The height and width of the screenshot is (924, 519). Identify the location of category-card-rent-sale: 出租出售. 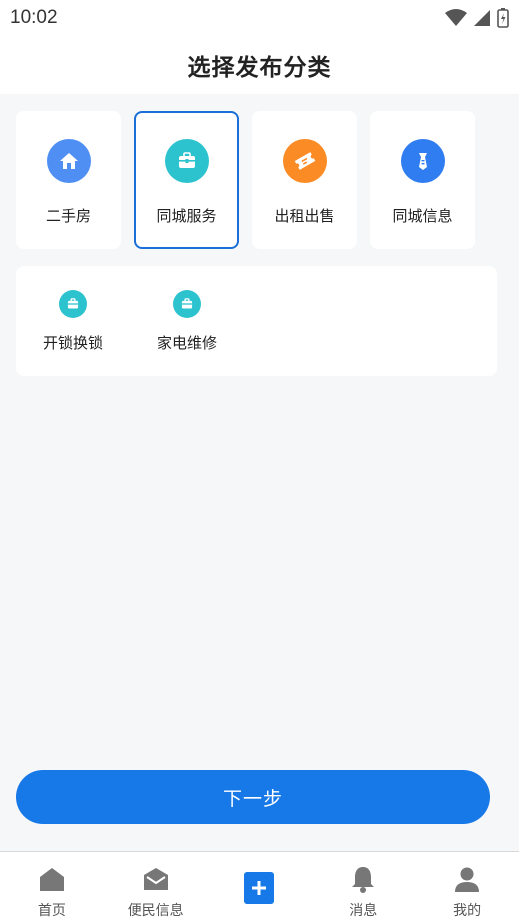
(304, 180).